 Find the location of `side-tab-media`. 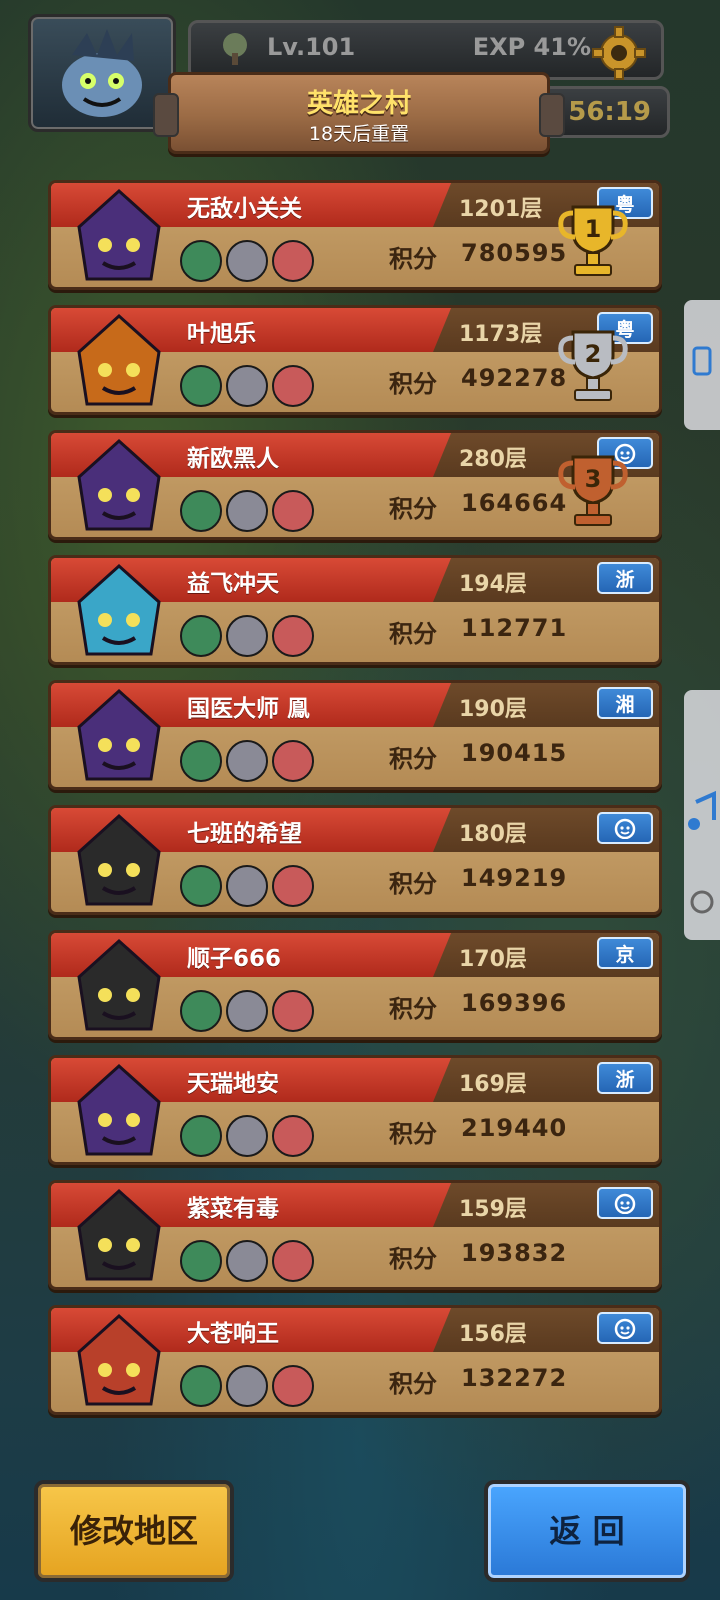

side-tab-media is located at coordinates (702, 815).